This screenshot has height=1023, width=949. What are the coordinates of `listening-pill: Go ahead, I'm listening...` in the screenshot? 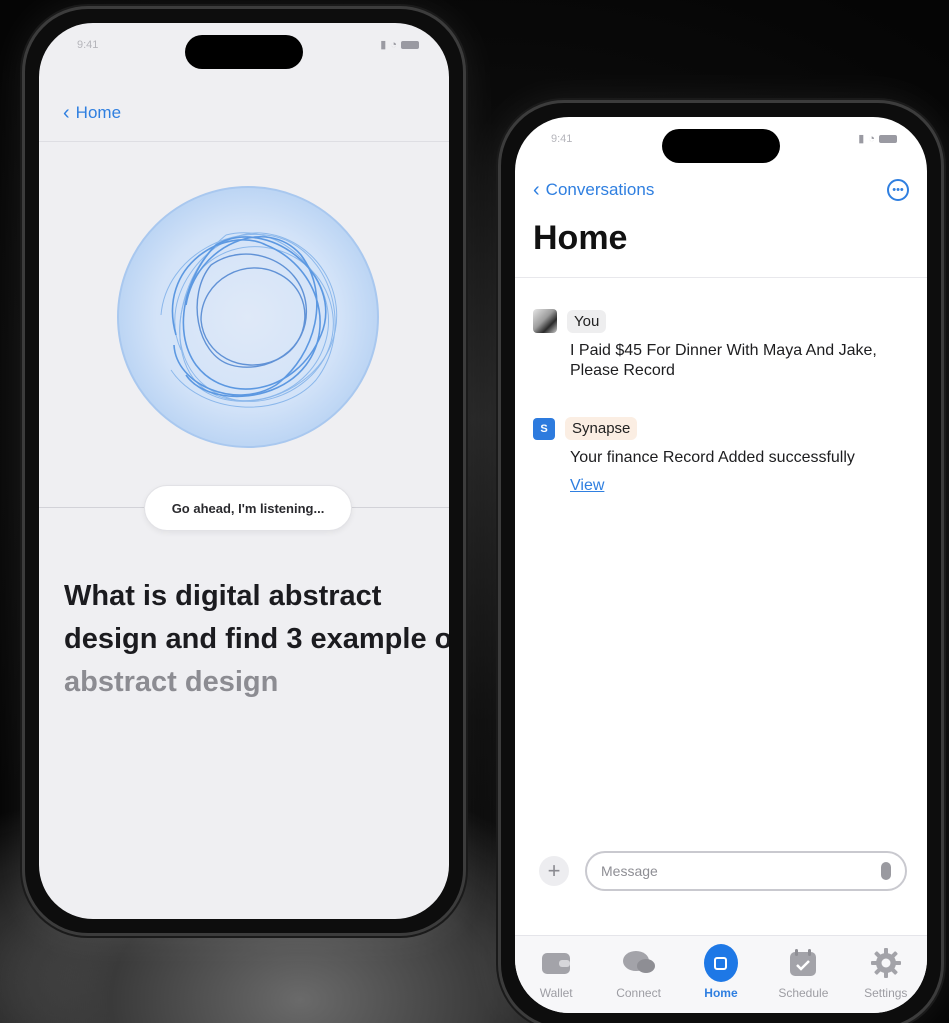 It's located at (248, 508).